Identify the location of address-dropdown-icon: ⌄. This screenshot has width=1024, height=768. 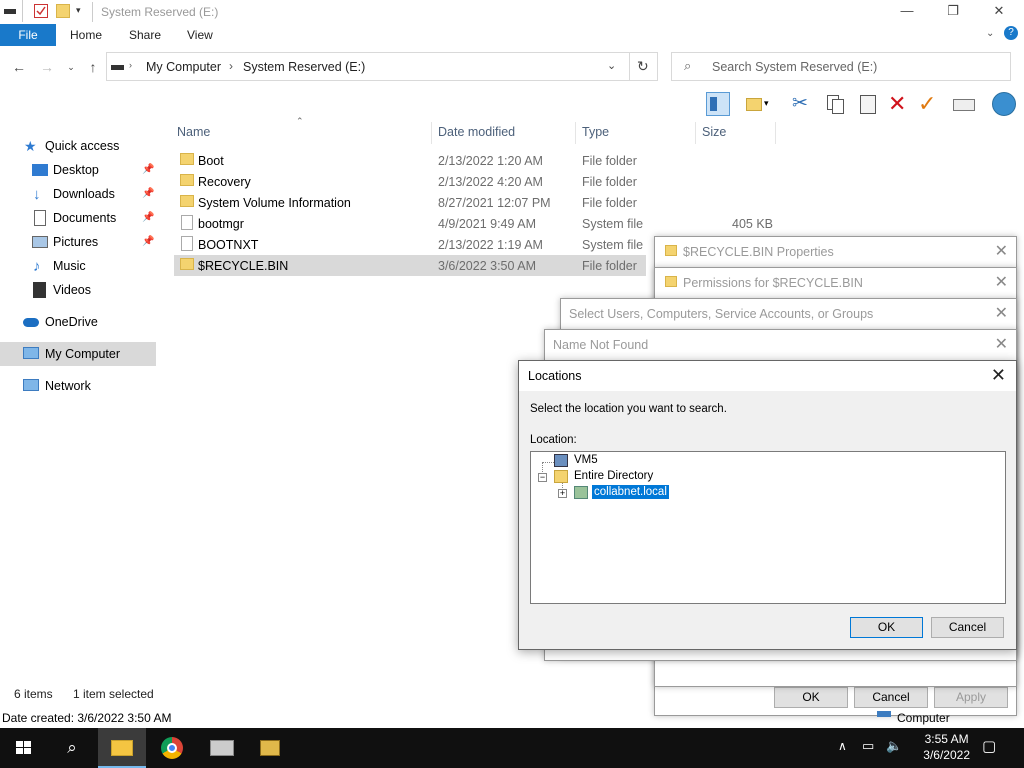
(611, 65).